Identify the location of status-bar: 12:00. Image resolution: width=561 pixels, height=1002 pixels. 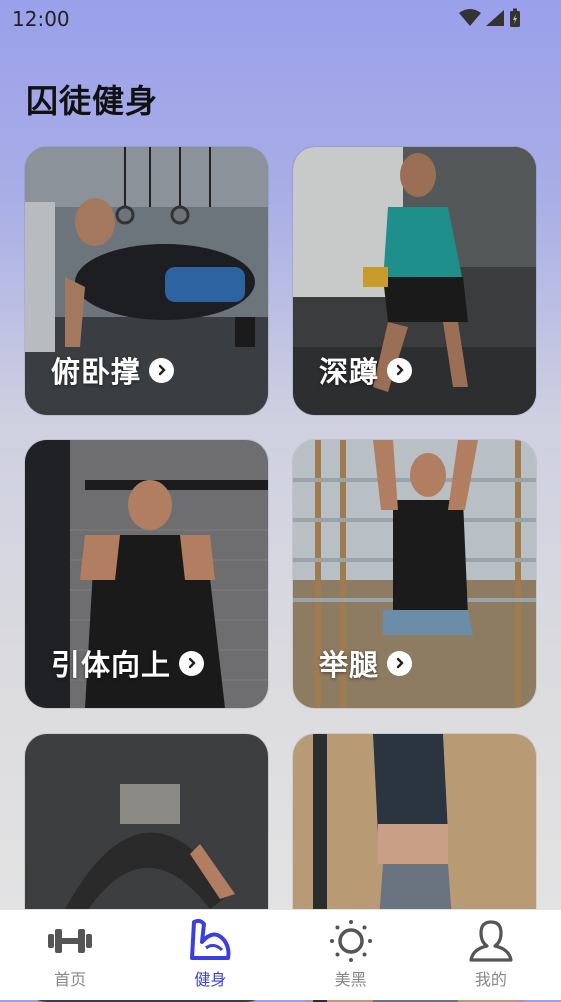
(280, 19).